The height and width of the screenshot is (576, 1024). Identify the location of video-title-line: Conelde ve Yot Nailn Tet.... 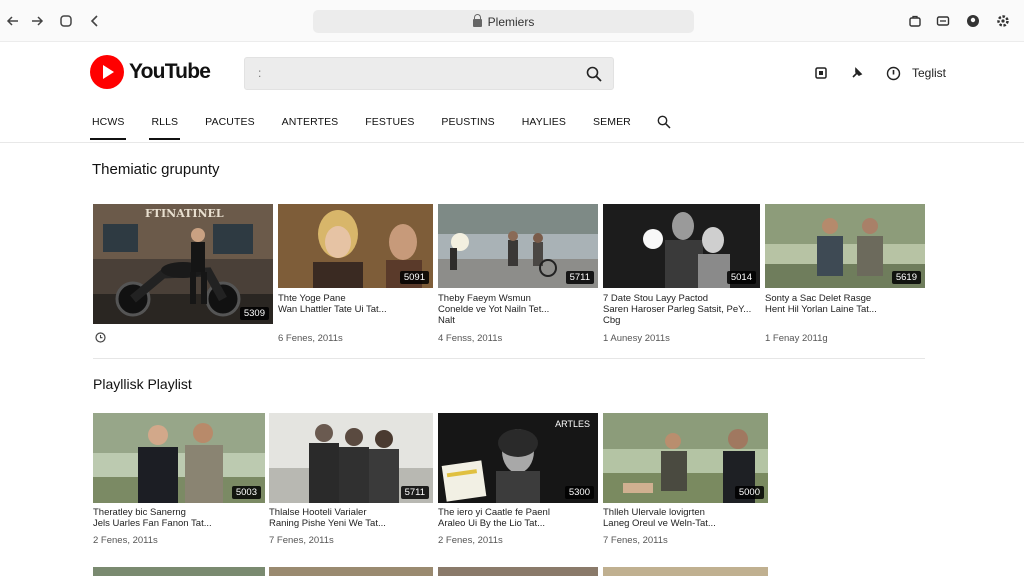
(493, 309).